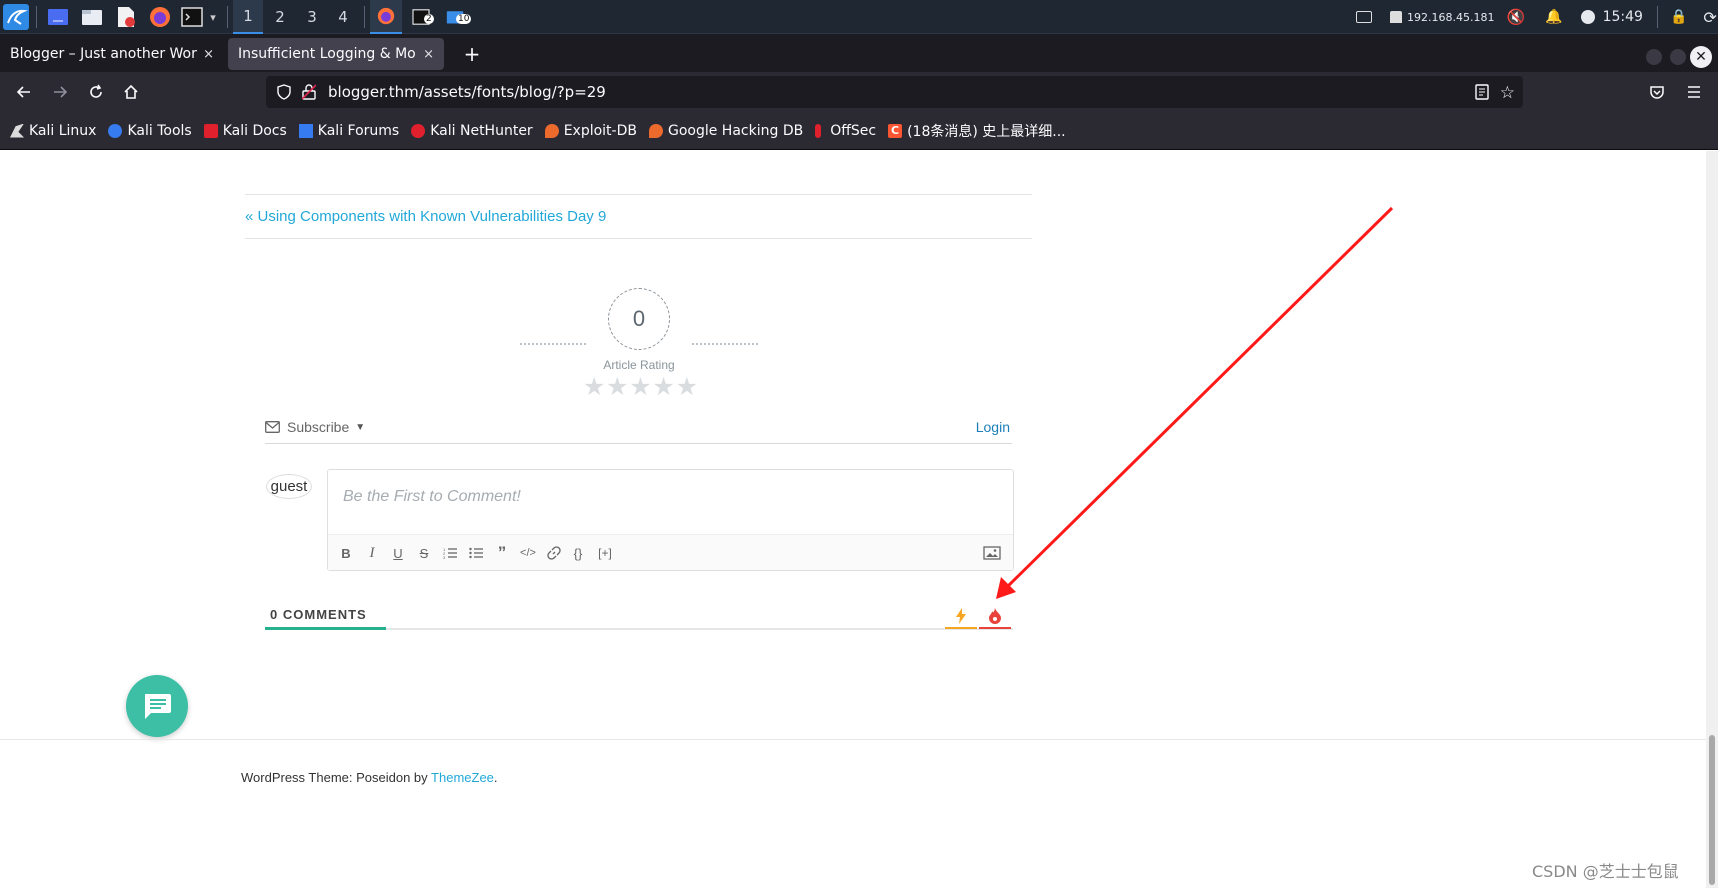  What do you see at coordinates (605, 553) in the screenshot?
I see `spoiler-icon: [+]` at bounding box center [605, 553].